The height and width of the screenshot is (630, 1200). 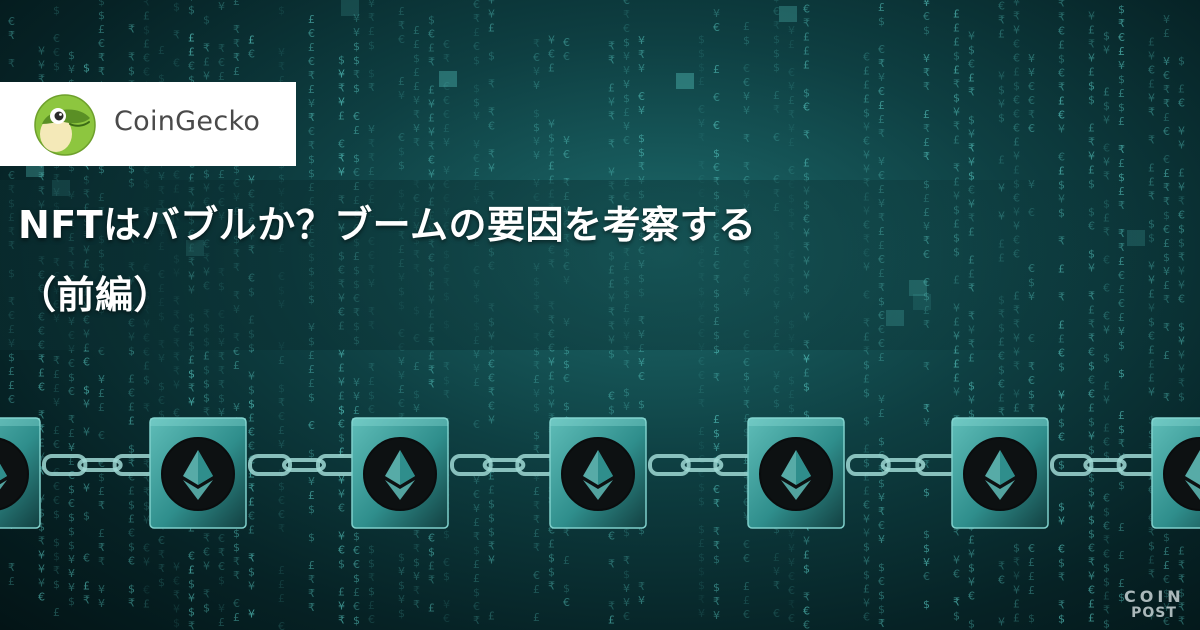 What do you see at coordinates (1000, 473) in the screenshot?
I see `ethereum-block` at bounding box center [1000, 473].